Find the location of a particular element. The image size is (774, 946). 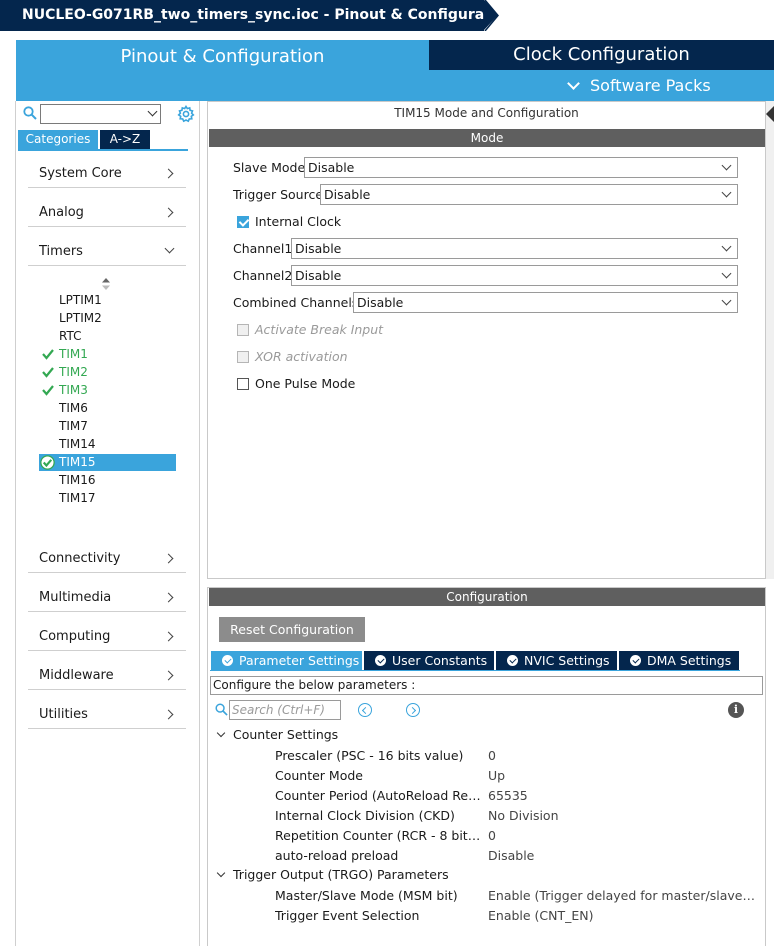

timer-item-rtc: RTC is located at coordinates (107, 336).